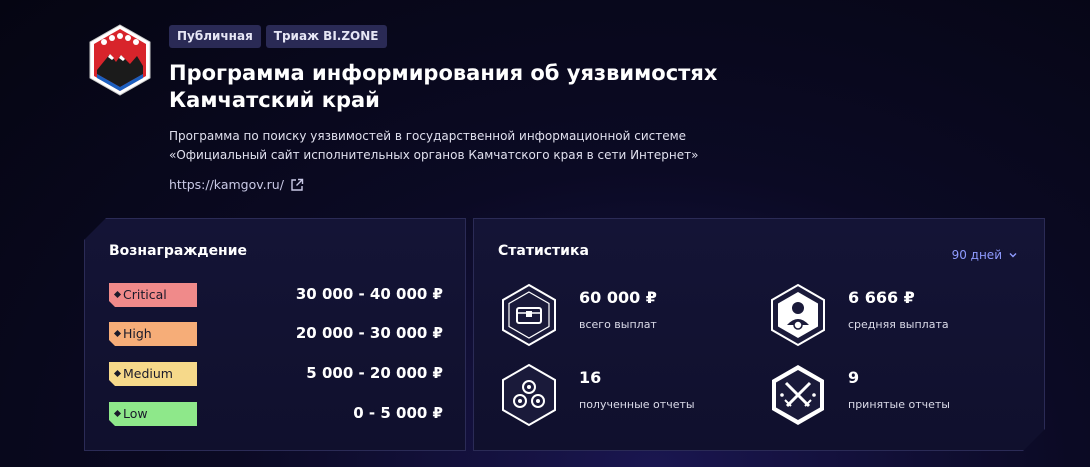  Describe the element at coordinates (326, 36) in the screenshot. I see `tag-triage: Триаж BI.ZONE` at that location.